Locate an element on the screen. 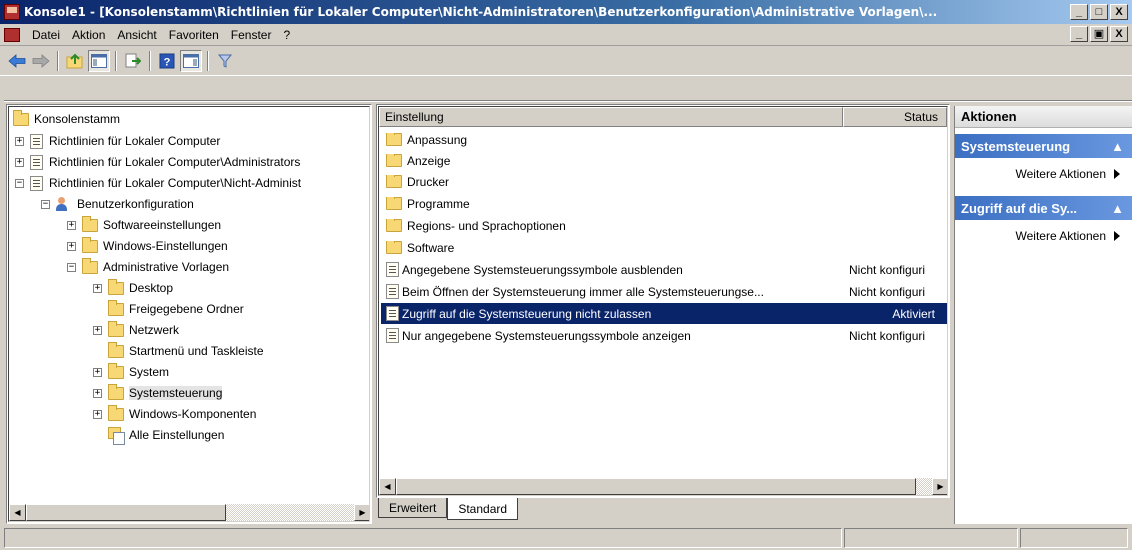  actions-section-zugriff: Zugriff auf die Sy... ▲ is located at coordinates (1043, 208).